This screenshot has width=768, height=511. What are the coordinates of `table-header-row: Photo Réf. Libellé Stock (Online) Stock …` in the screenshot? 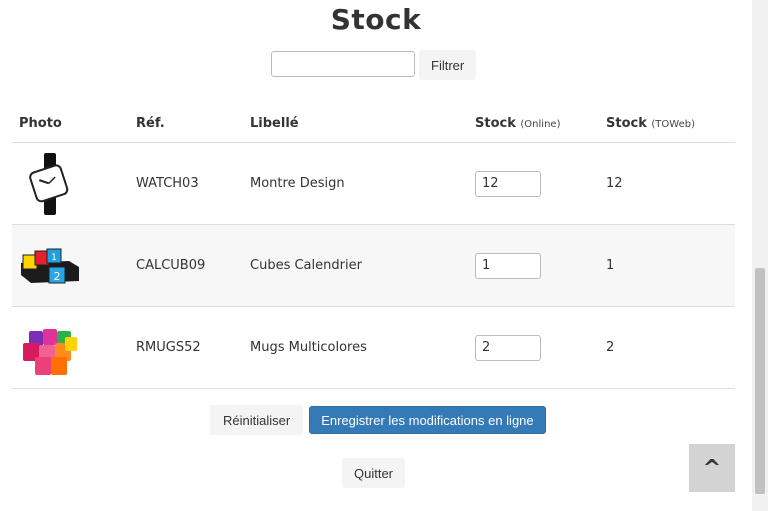 It's located at (373, 123).